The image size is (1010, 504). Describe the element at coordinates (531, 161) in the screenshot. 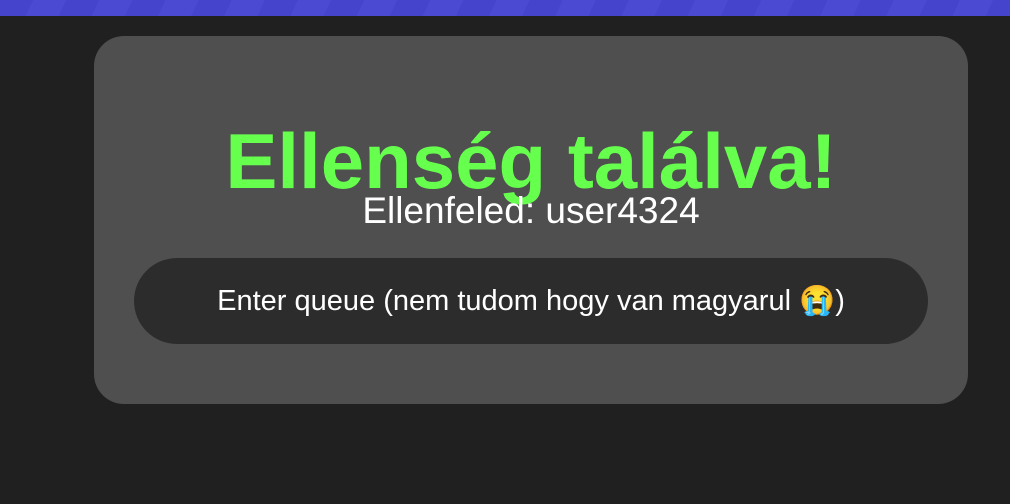

I see `match-found-title: Ellenség találva!` at that location.